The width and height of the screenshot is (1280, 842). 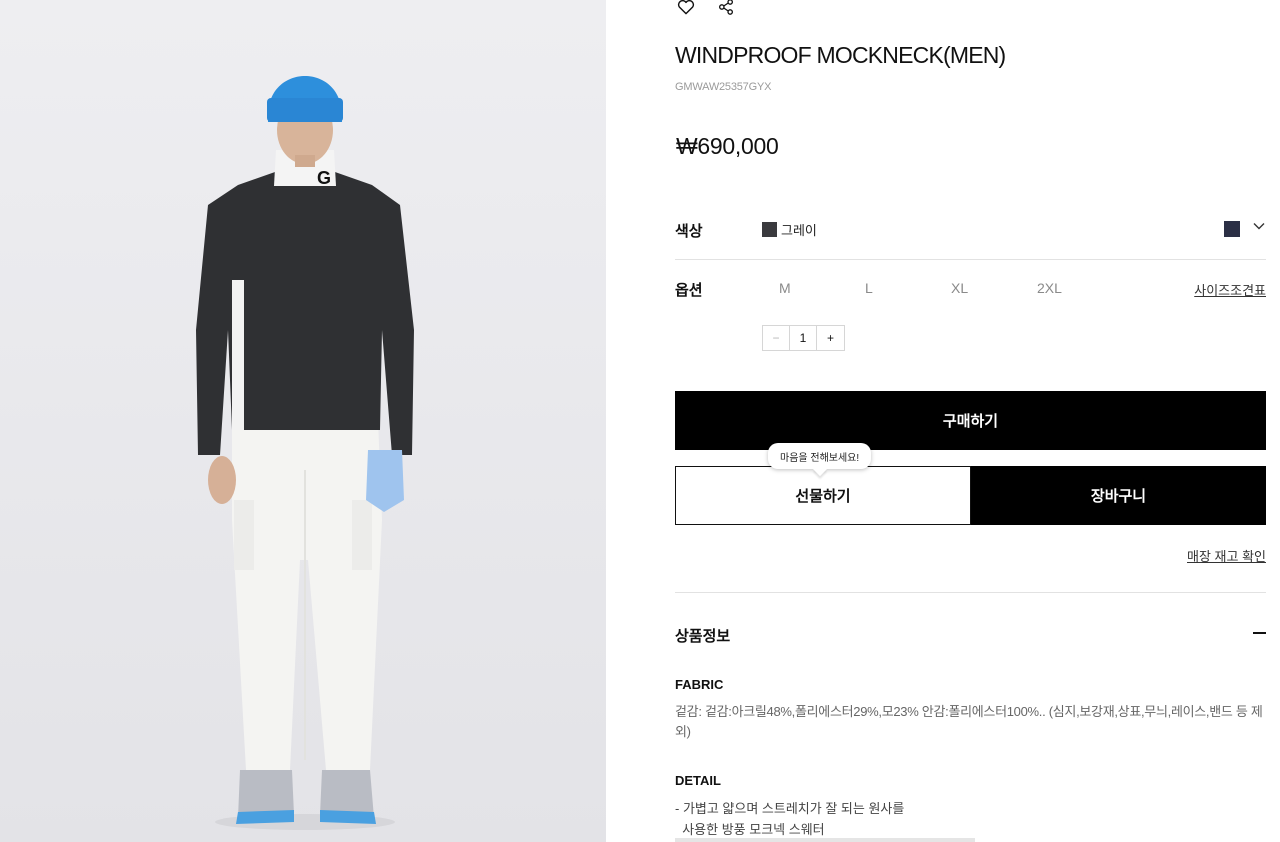 What do you see at coordinates (799, 230) in the screenshot?
I see `color-name: 그레이` at bounding box center [799, 230].